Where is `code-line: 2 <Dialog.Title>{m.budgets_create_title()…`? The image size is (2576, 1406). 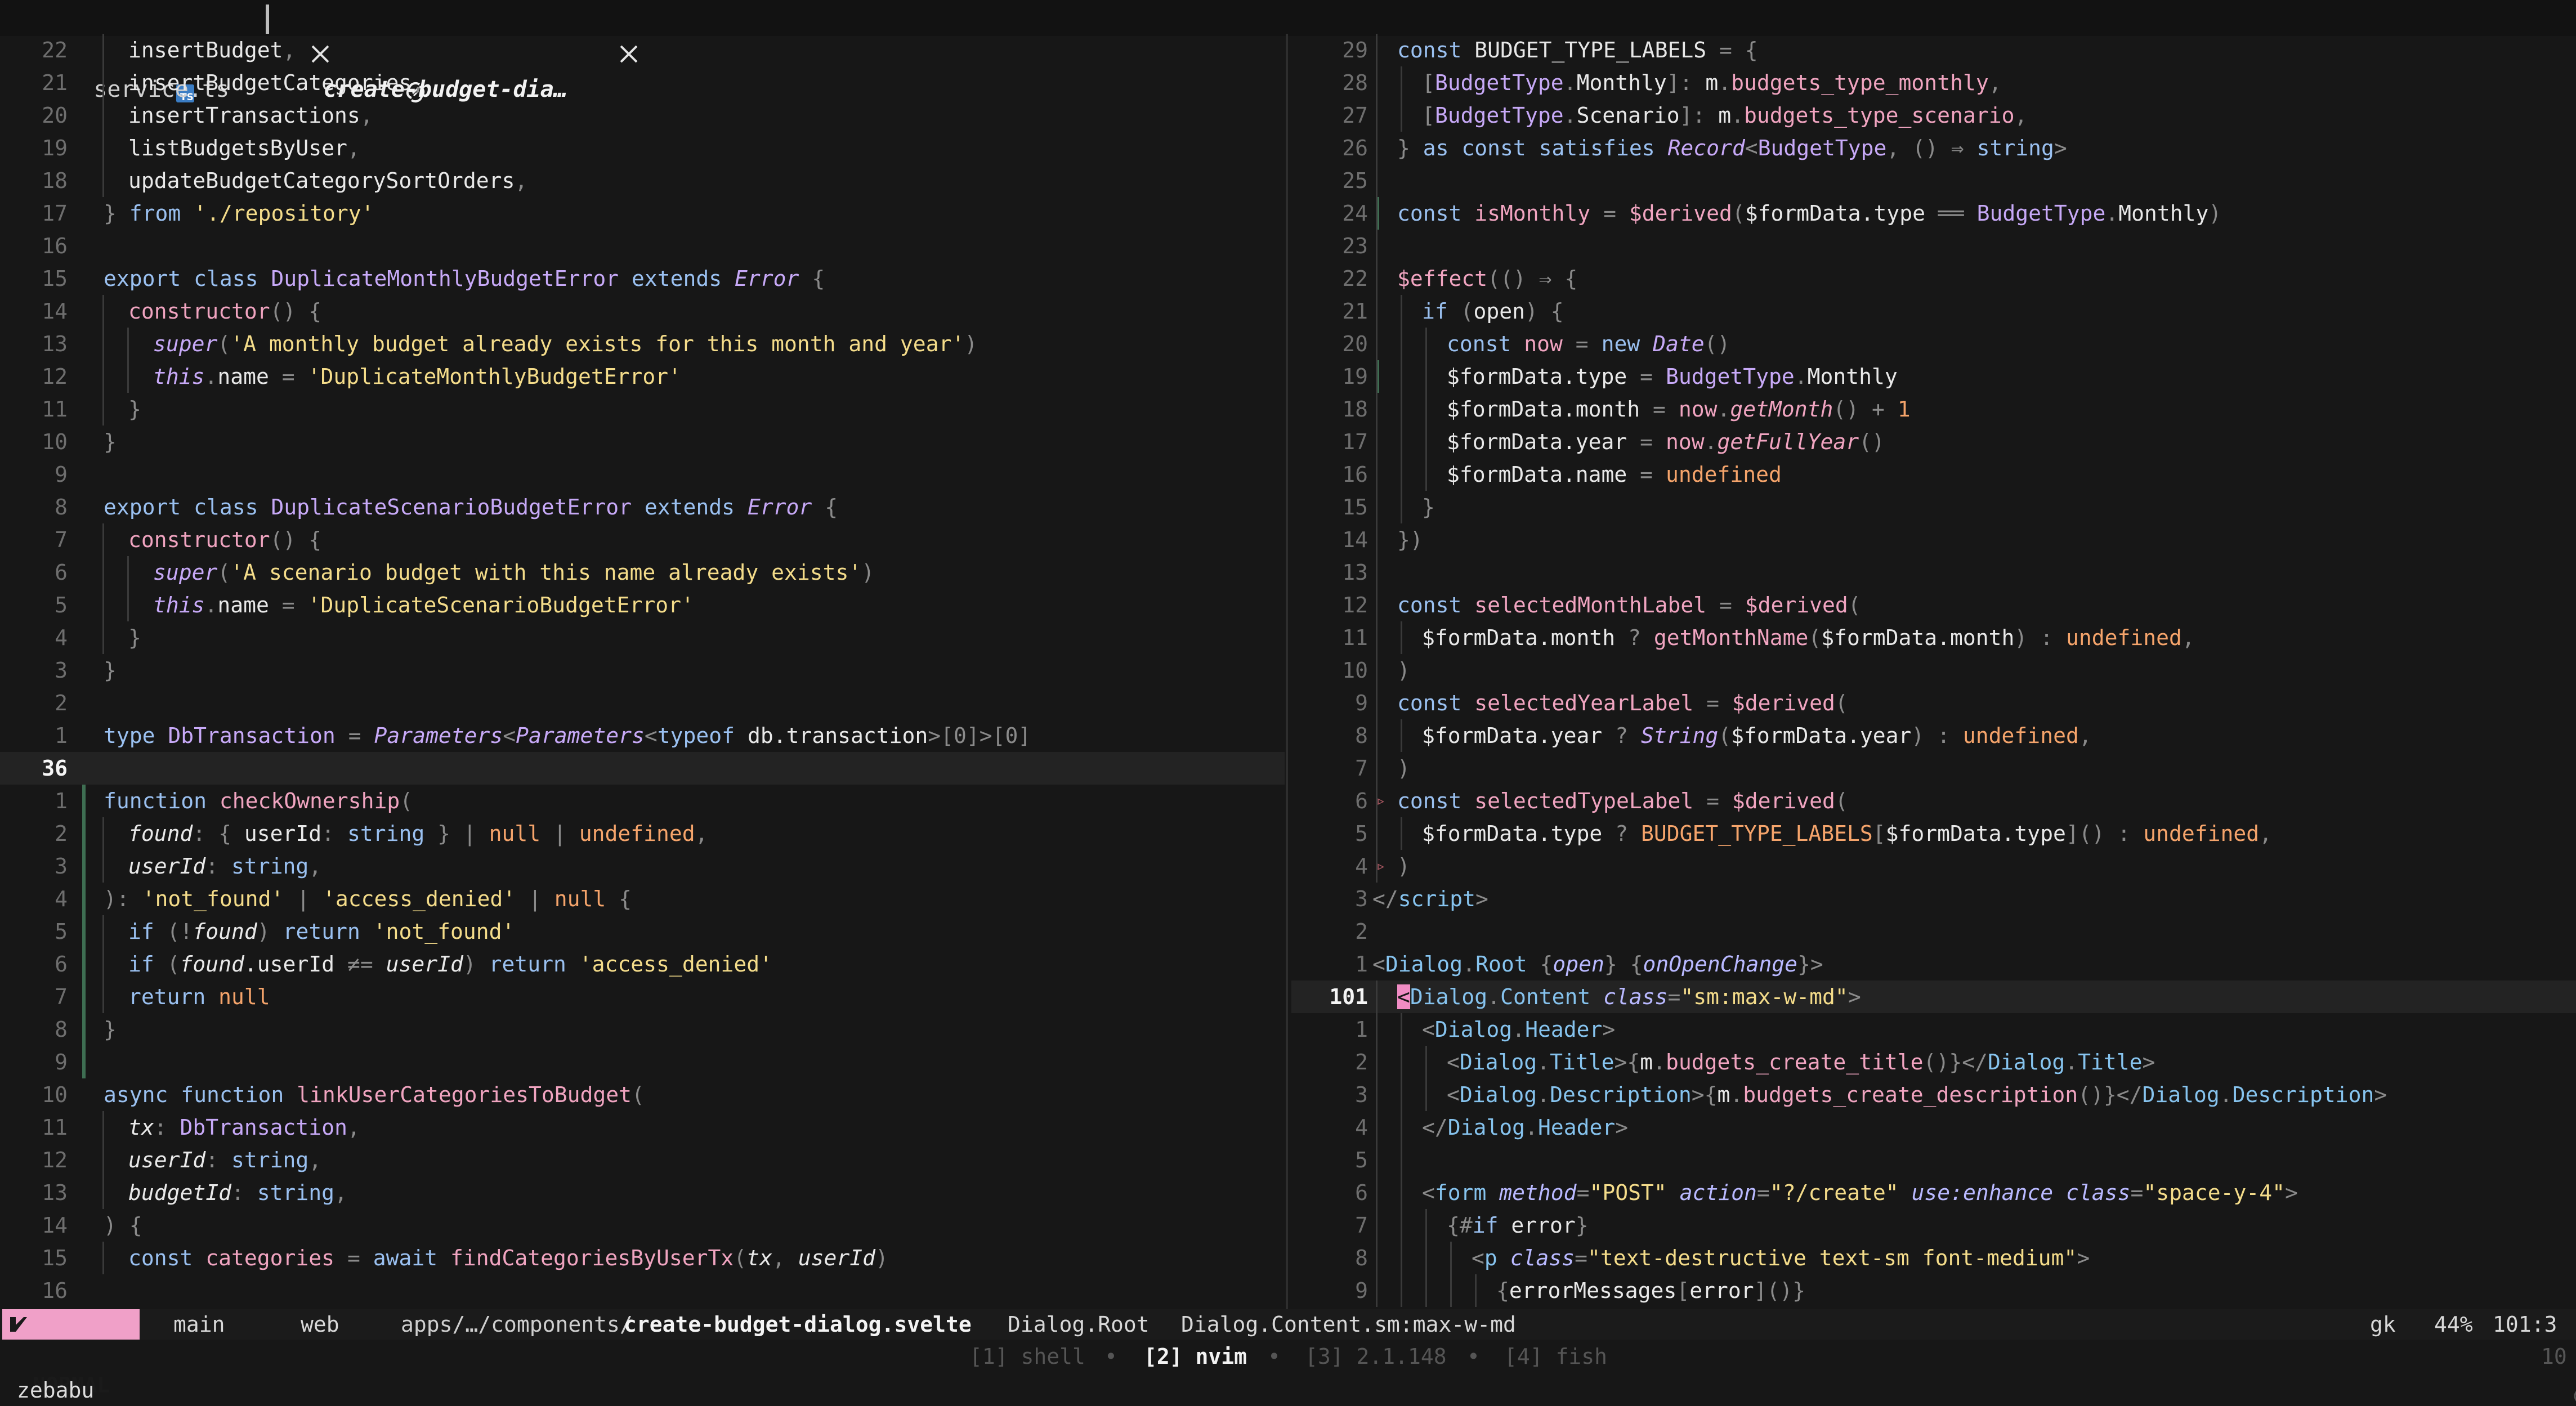 code-line: 2 <Dialog.Title>{m.budgets_create_title()… is located at coordinates (1933, 1062).